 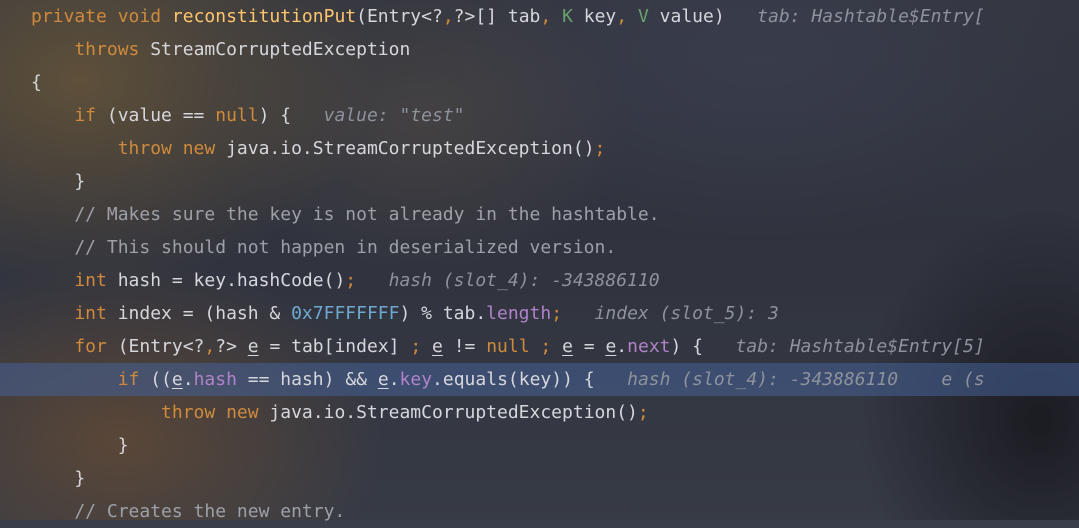 I want to click on code-token: length, so click(x=519, y=313).